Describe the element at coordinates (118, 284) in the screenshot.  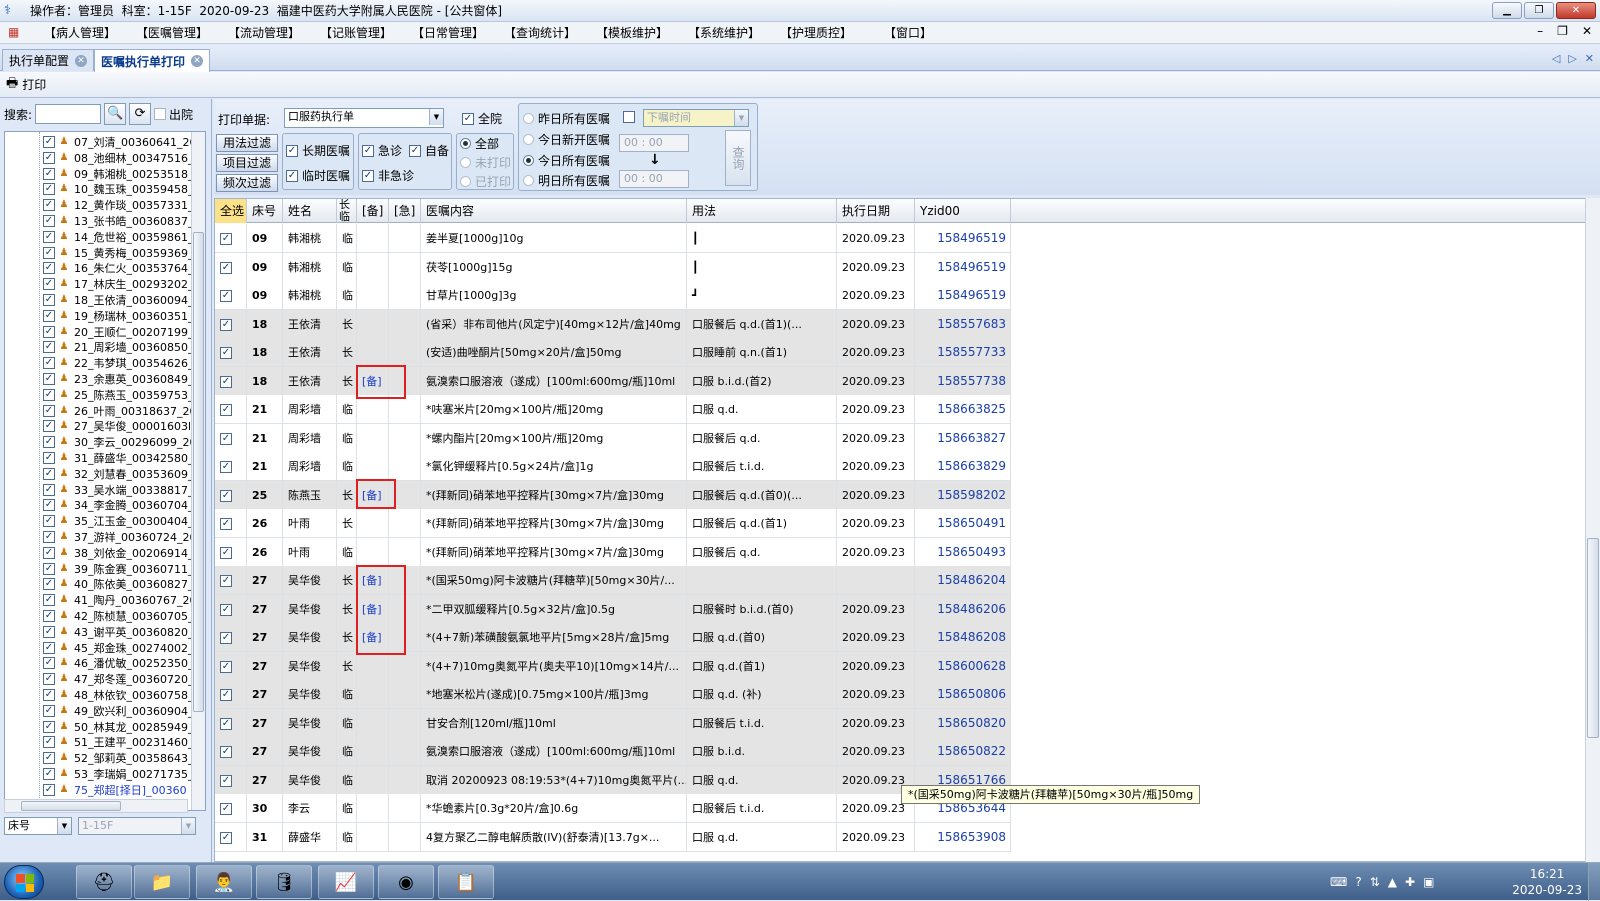
I see `patient-node: ✓ ♟ 17_林庆生_00293202_` at that location.